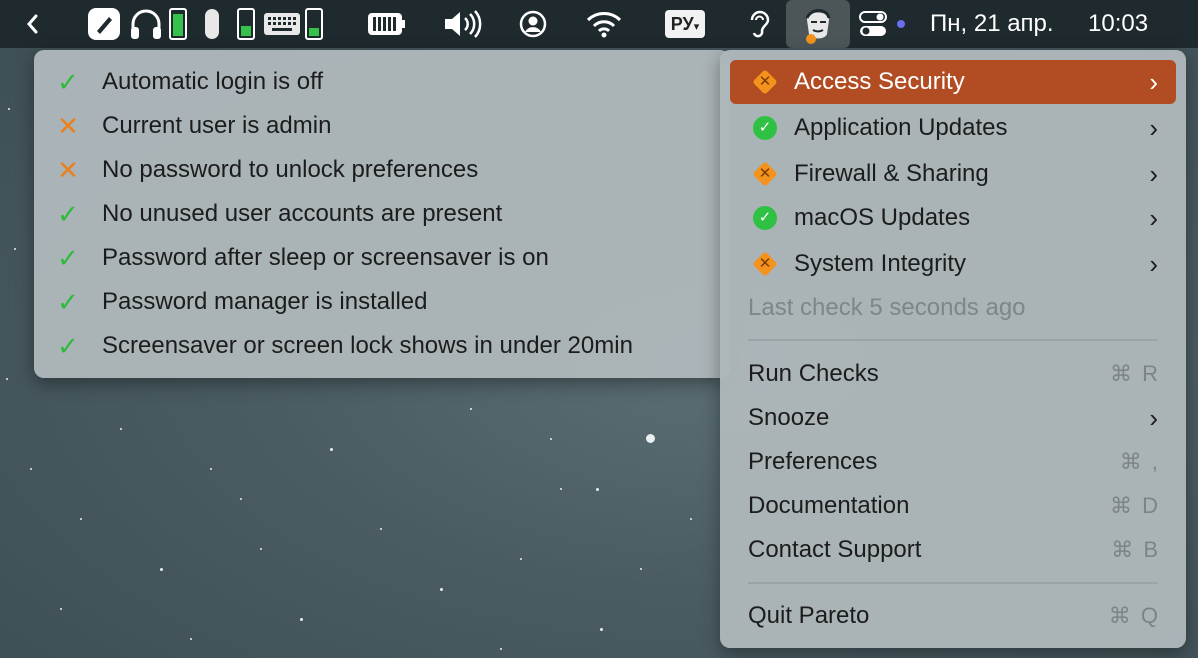  Describe the element at coordinates (901, 24) in the screenshot. I see `dot-indicator-icon` at that location.